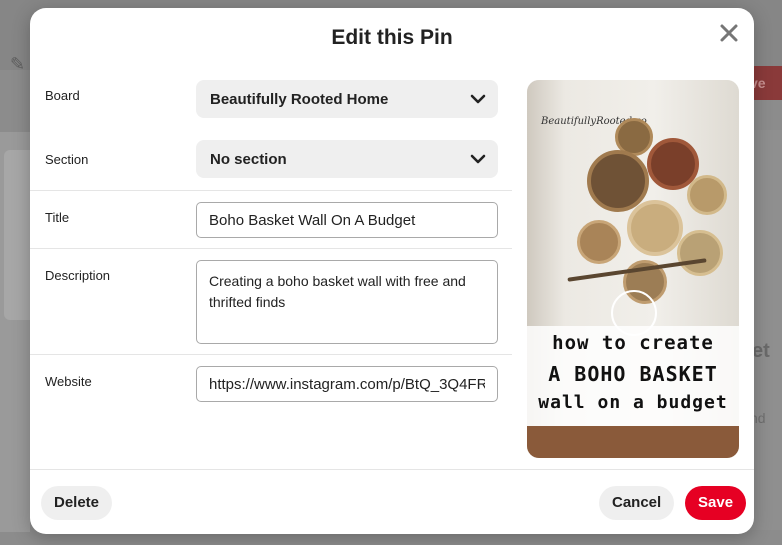 This screenshot has height=545, width=782. I want to click on modal-title: Edit this Pin, so click(392, 37).